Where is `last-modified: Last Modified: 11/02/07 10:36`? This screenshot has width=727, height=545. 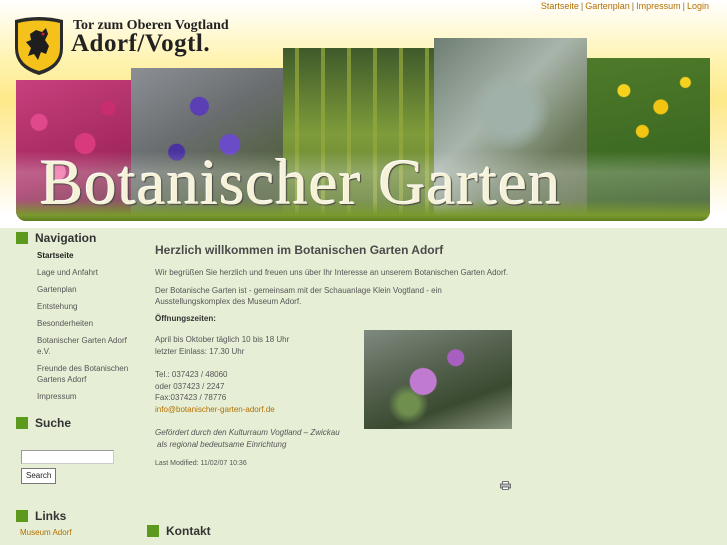 last-modified: Last Modified: 11/02/07 10:36 is located at coordinates (201, 463).